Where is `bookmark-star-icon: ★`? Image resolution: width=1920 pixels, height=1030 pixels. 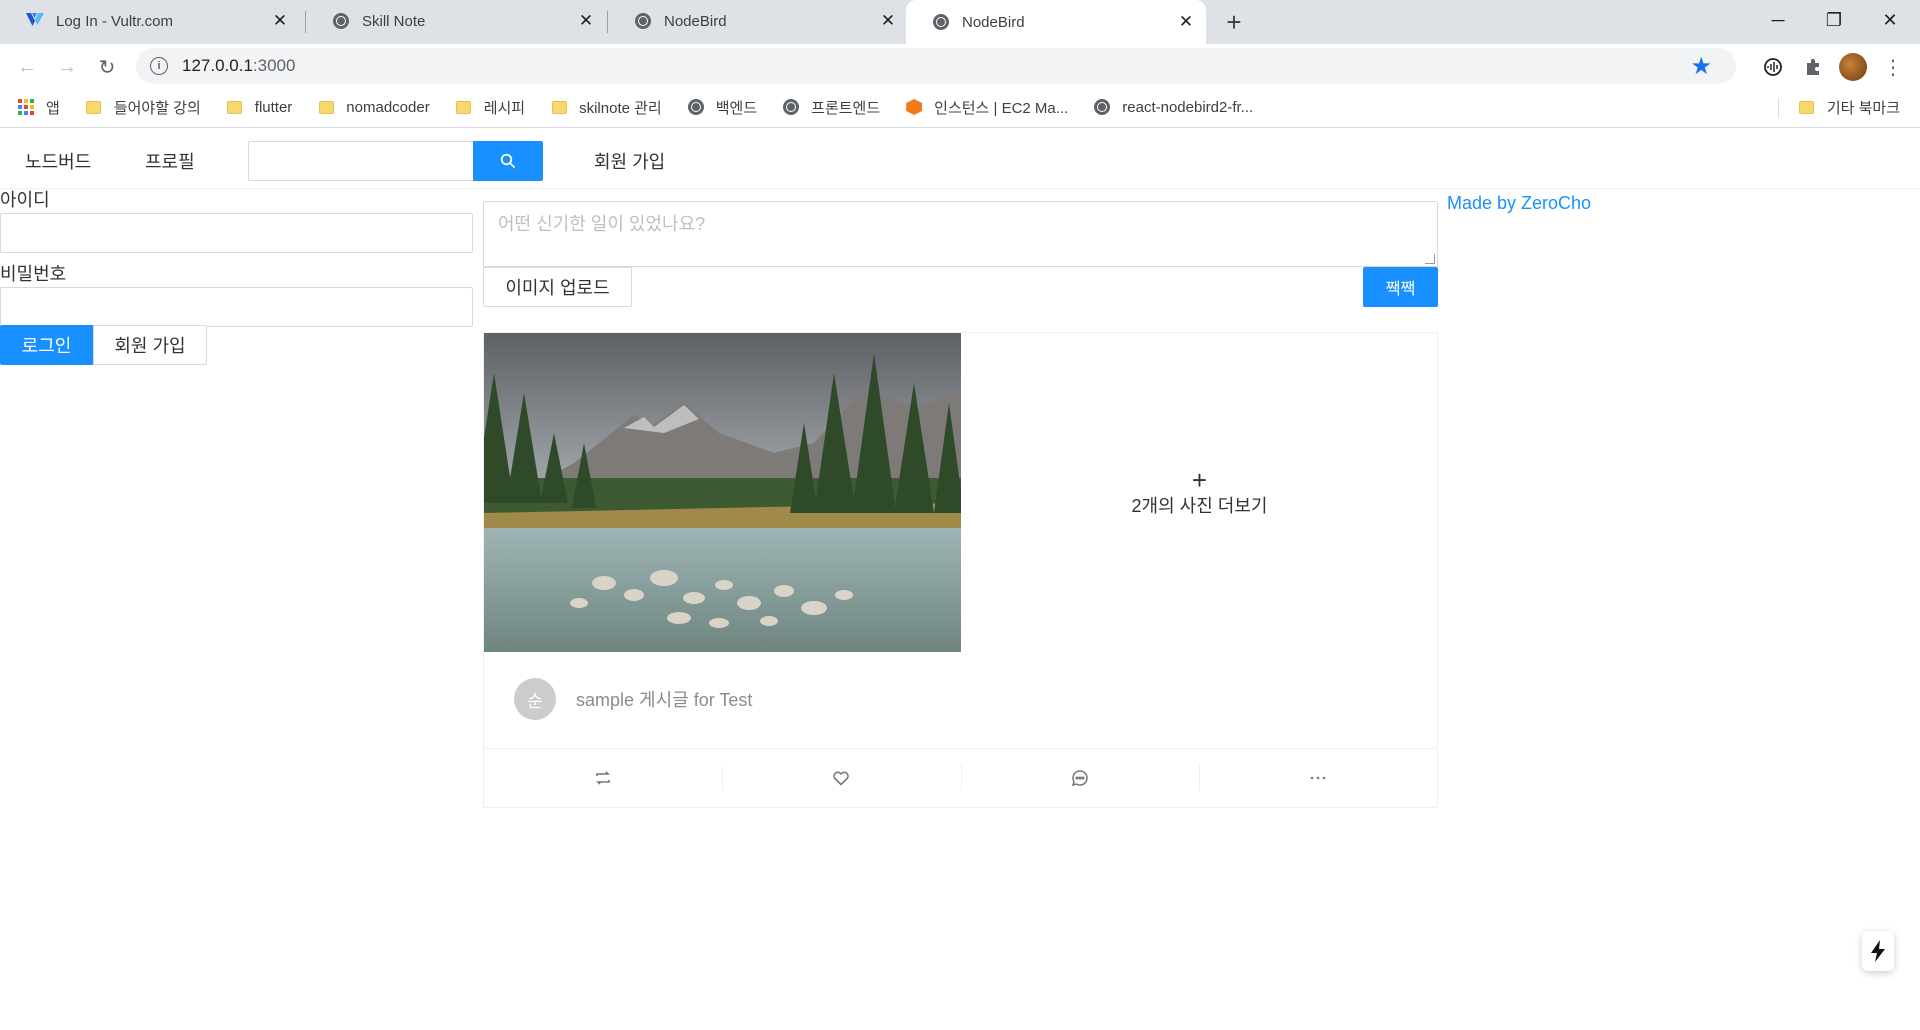
bookmark-star-icon: ★ is located at coordinates (1701, 66).